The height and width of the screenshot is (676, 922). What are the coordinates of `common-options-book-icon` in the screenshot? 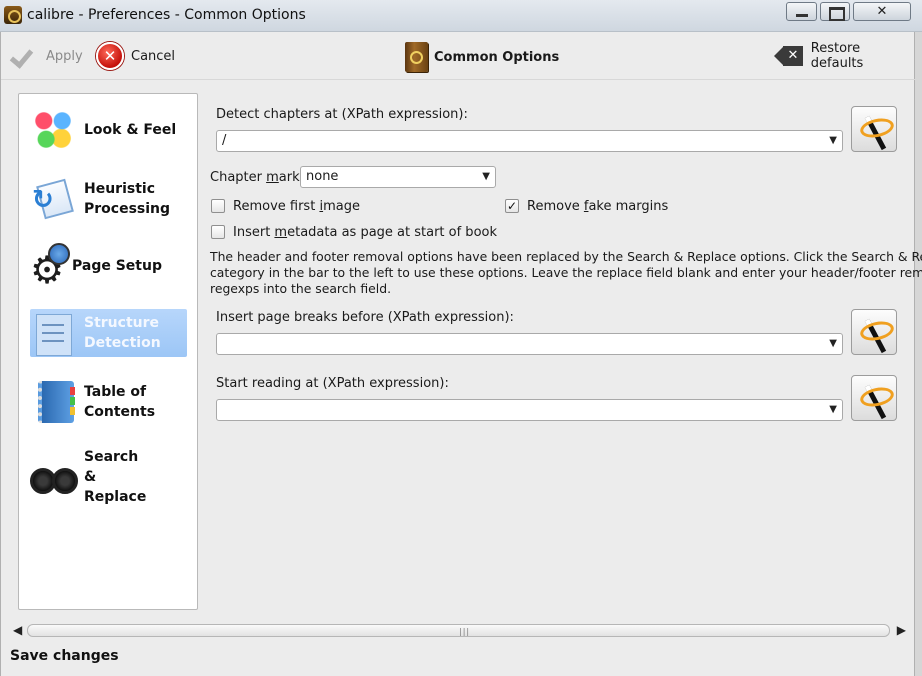 It's located at (416, 57).